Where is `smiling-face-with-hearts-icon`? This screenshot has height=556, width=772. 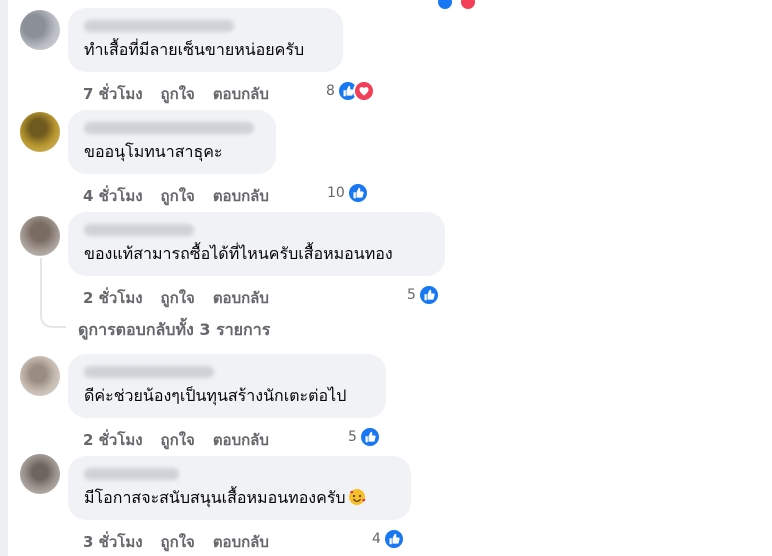
smiling-face-with-hearts-icon is located at coordinates (357, 499).